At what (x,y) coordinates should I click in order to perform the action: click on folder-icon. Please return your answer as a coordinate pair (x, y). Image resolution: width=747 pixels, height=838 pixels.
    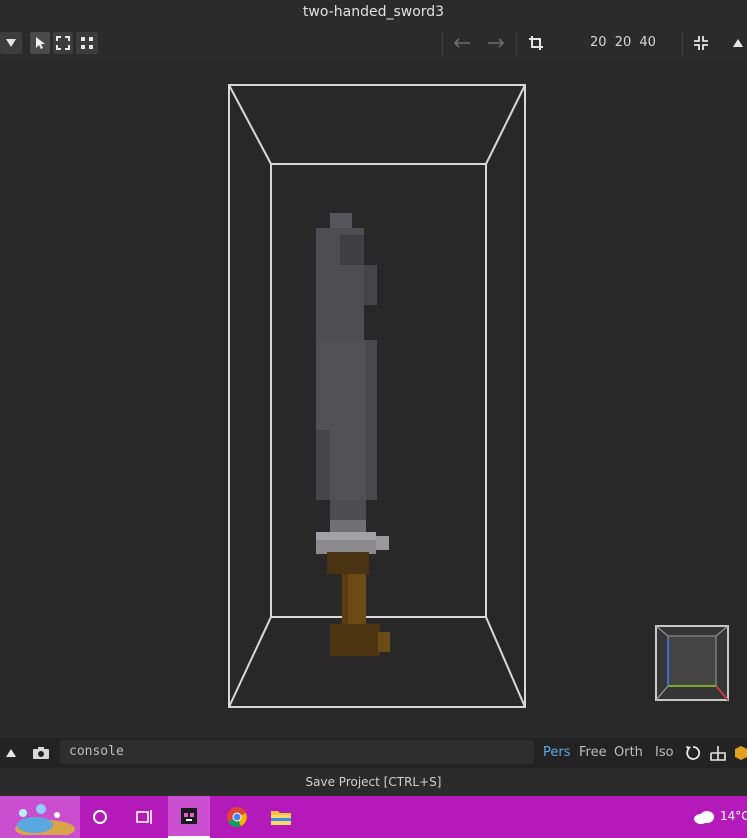
    Looking at the image, I should click on (281, 818).